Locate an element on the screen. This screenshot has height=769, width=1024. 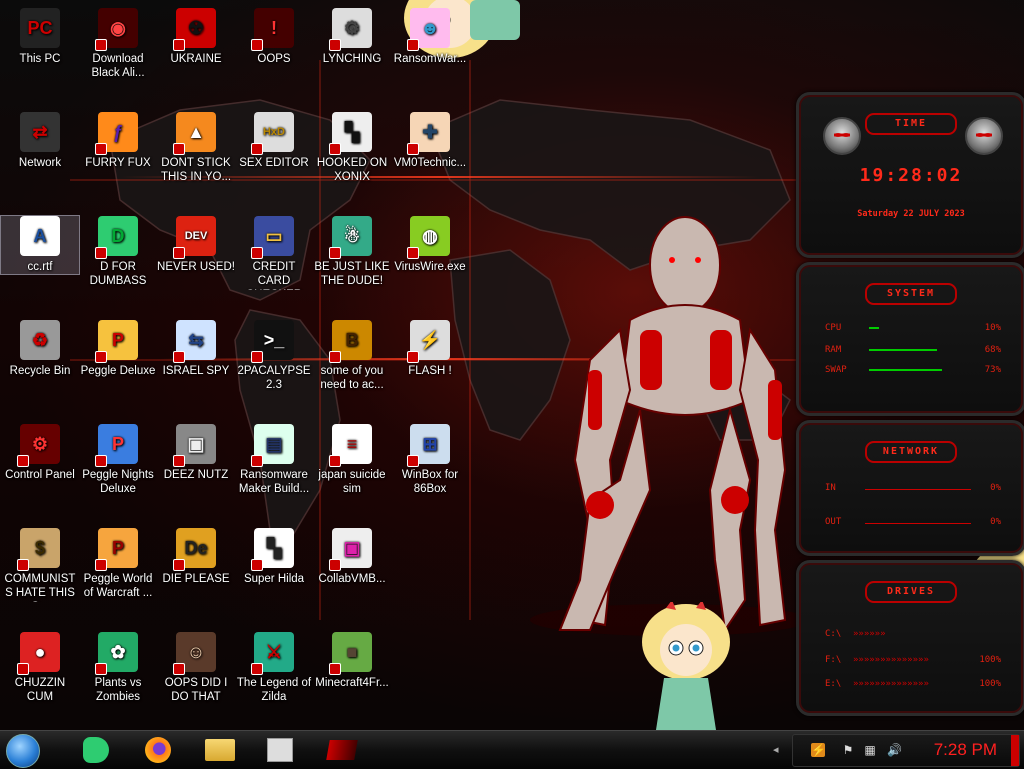
desktop-icon-santa: ☃ BE JUST LIKE THE DUDE! is located at coordinates (352, 252).